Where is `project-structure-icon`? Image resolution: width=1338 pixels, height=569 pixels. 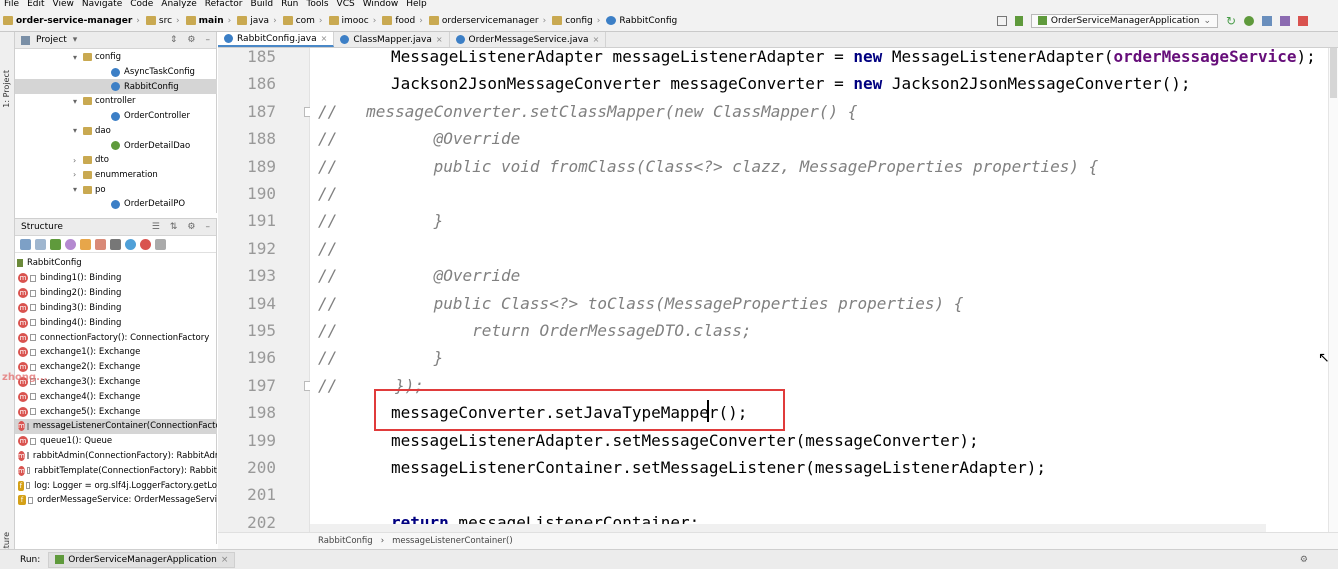 project-structure-icon is located at coordinates (1001, 20).